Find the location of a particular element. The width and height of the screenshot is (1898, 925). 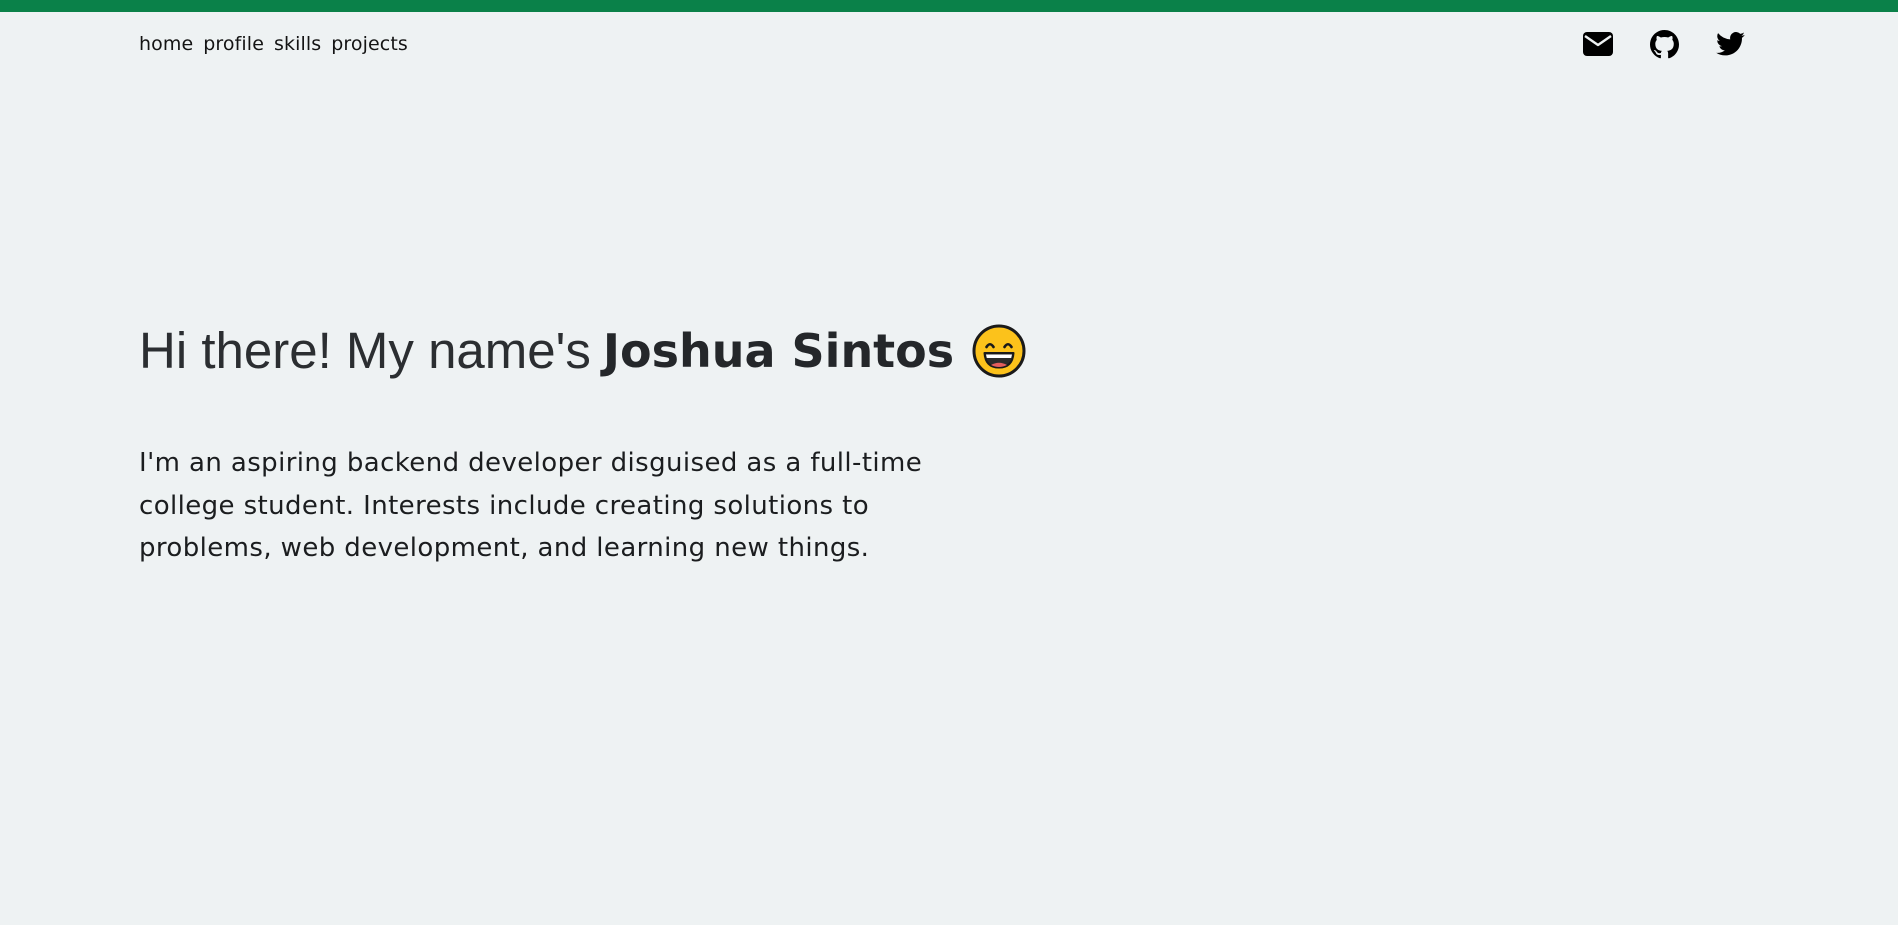

hero-greeting: Hi there! My name's is located at coordinates (365, 350).